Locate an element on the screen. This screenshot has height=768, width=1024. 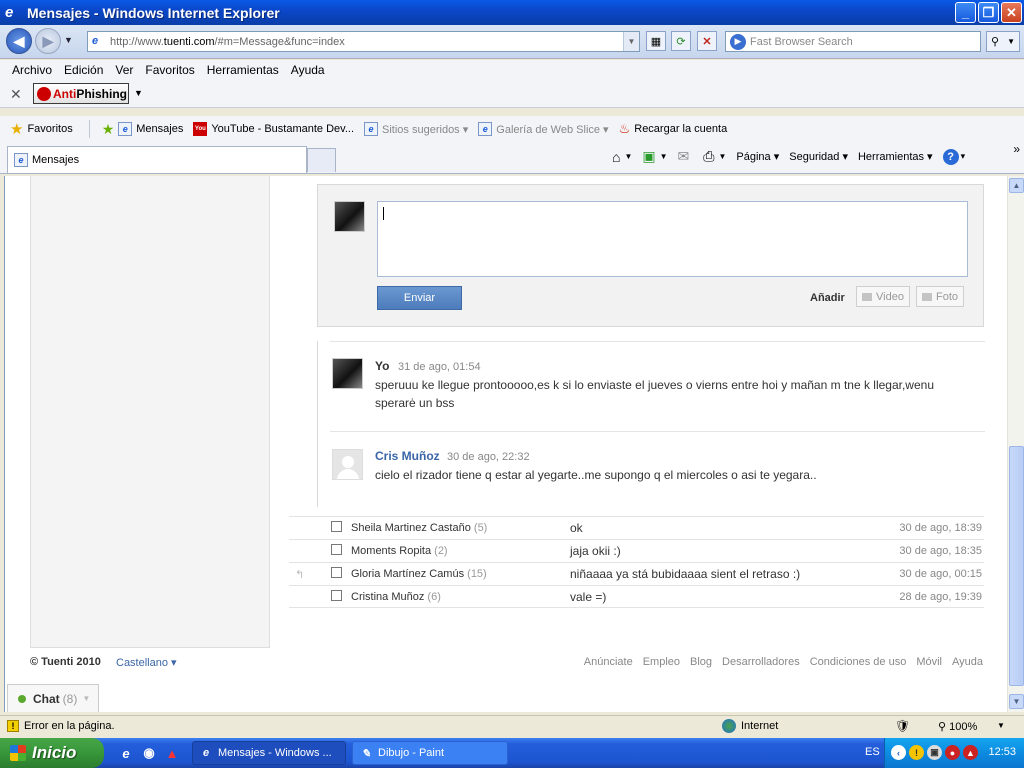
tray-expand-icon: ‹ is located at coordinates (898, 752).